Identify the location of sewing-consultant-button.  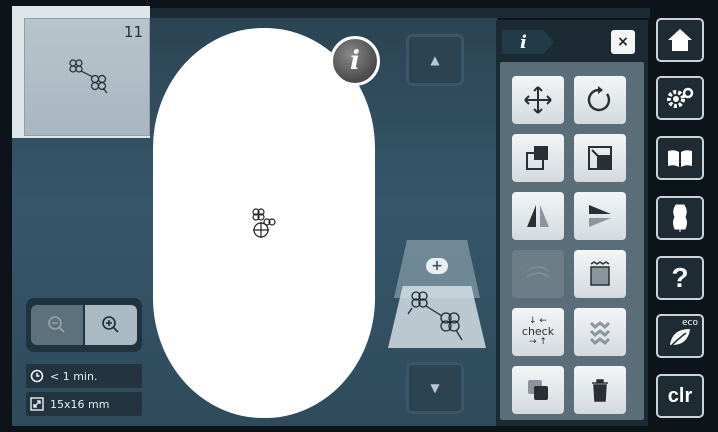
(680, 218).